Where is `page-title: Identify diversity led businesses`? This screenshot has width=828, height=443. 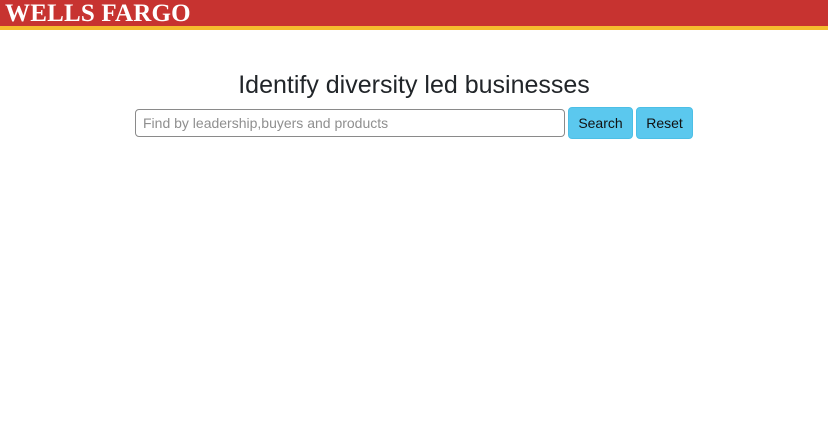 page-title: Identify diversity led businesses is located at coordinates (414, 85).